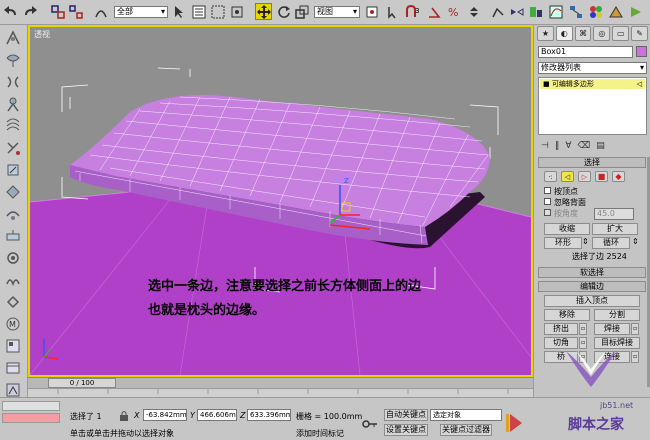 The height and width of the screenshot is (440, 650). Describe the element at coordinates (536, 12) in the screenshot. I see `align-icon` at that location.